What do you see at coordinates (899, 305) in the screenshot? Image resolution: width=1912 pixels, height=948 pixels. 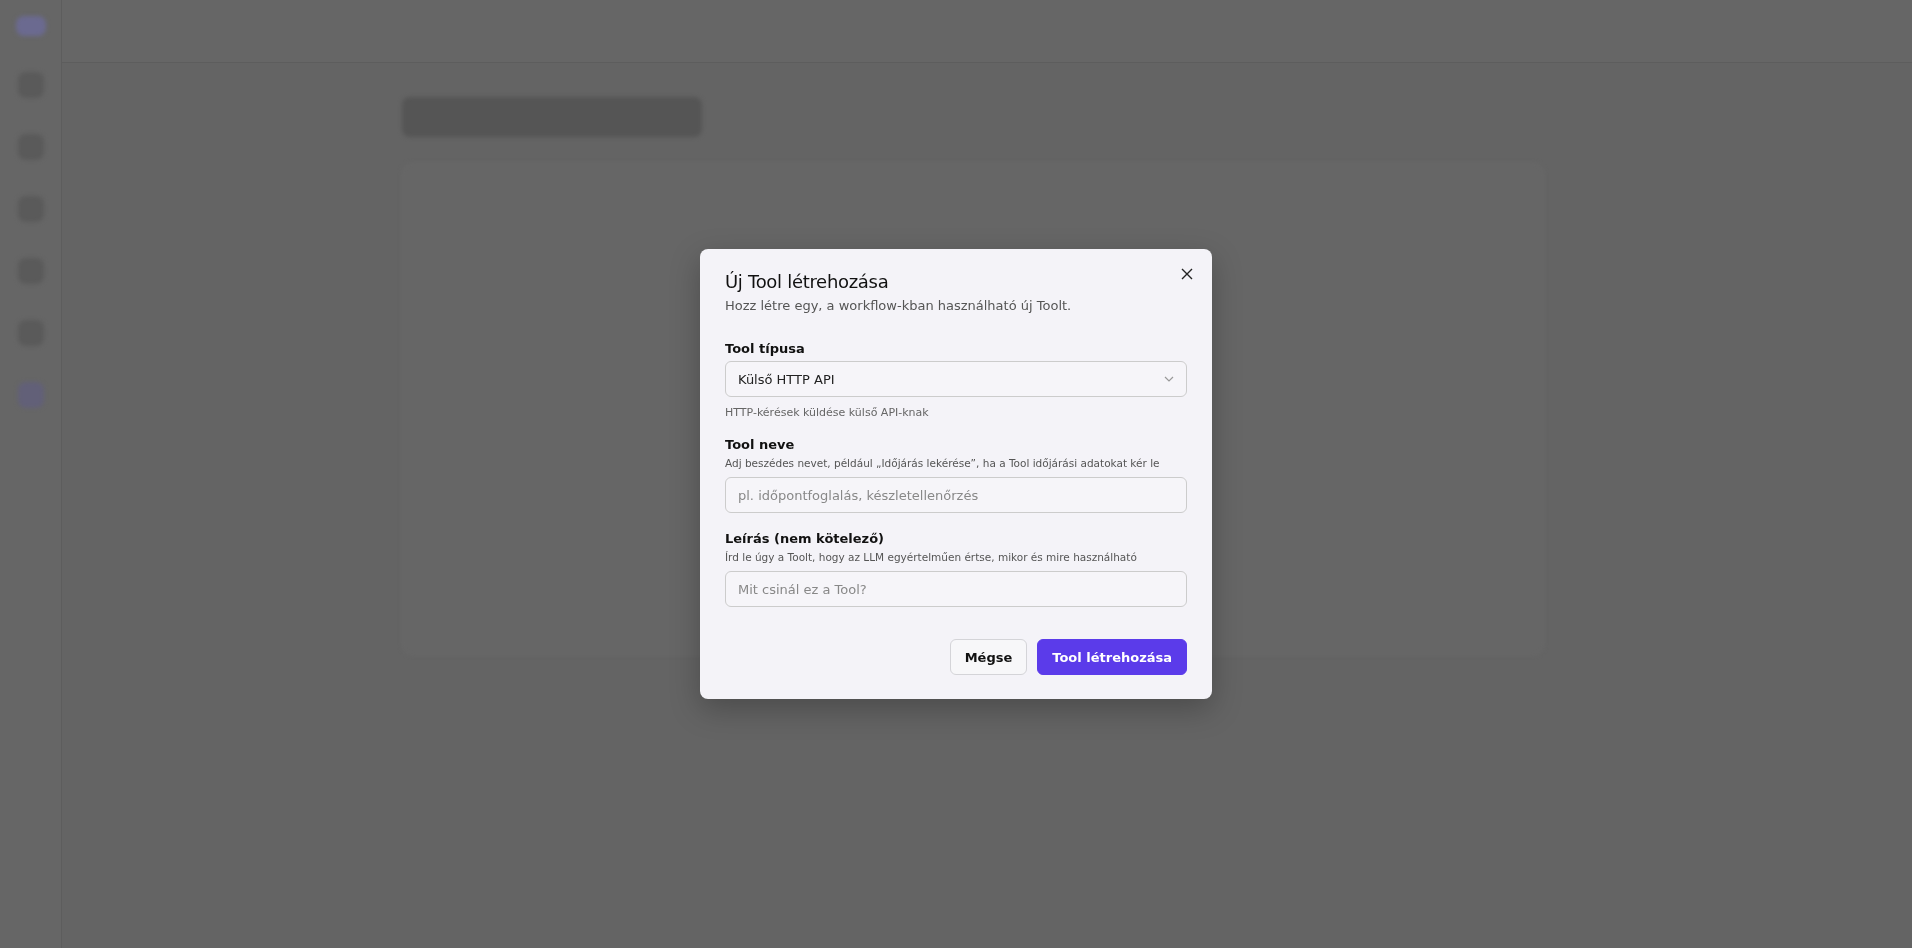 I see `dialog-subtitle: Hozz létre egy, a workflow-kban használható új Toolt.` at bounding box center [899, 305].